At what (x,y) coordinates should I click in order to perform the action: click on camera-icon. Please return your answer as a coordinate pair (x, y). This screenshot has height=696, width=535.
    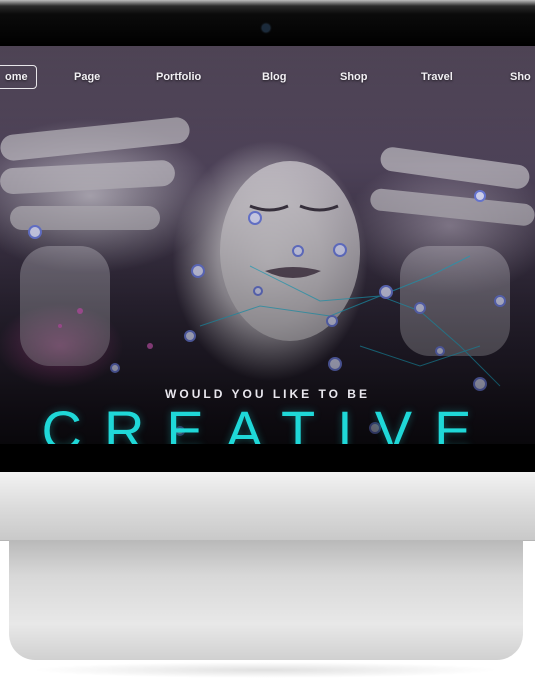
    Looking at the image, I should click on (266, 28).